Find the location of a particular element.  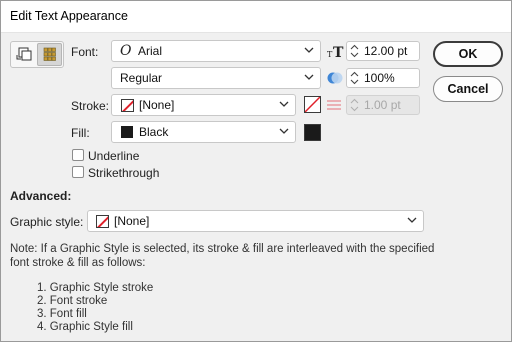

stroke-color-value: [None] is located at coordinates (157, 105).